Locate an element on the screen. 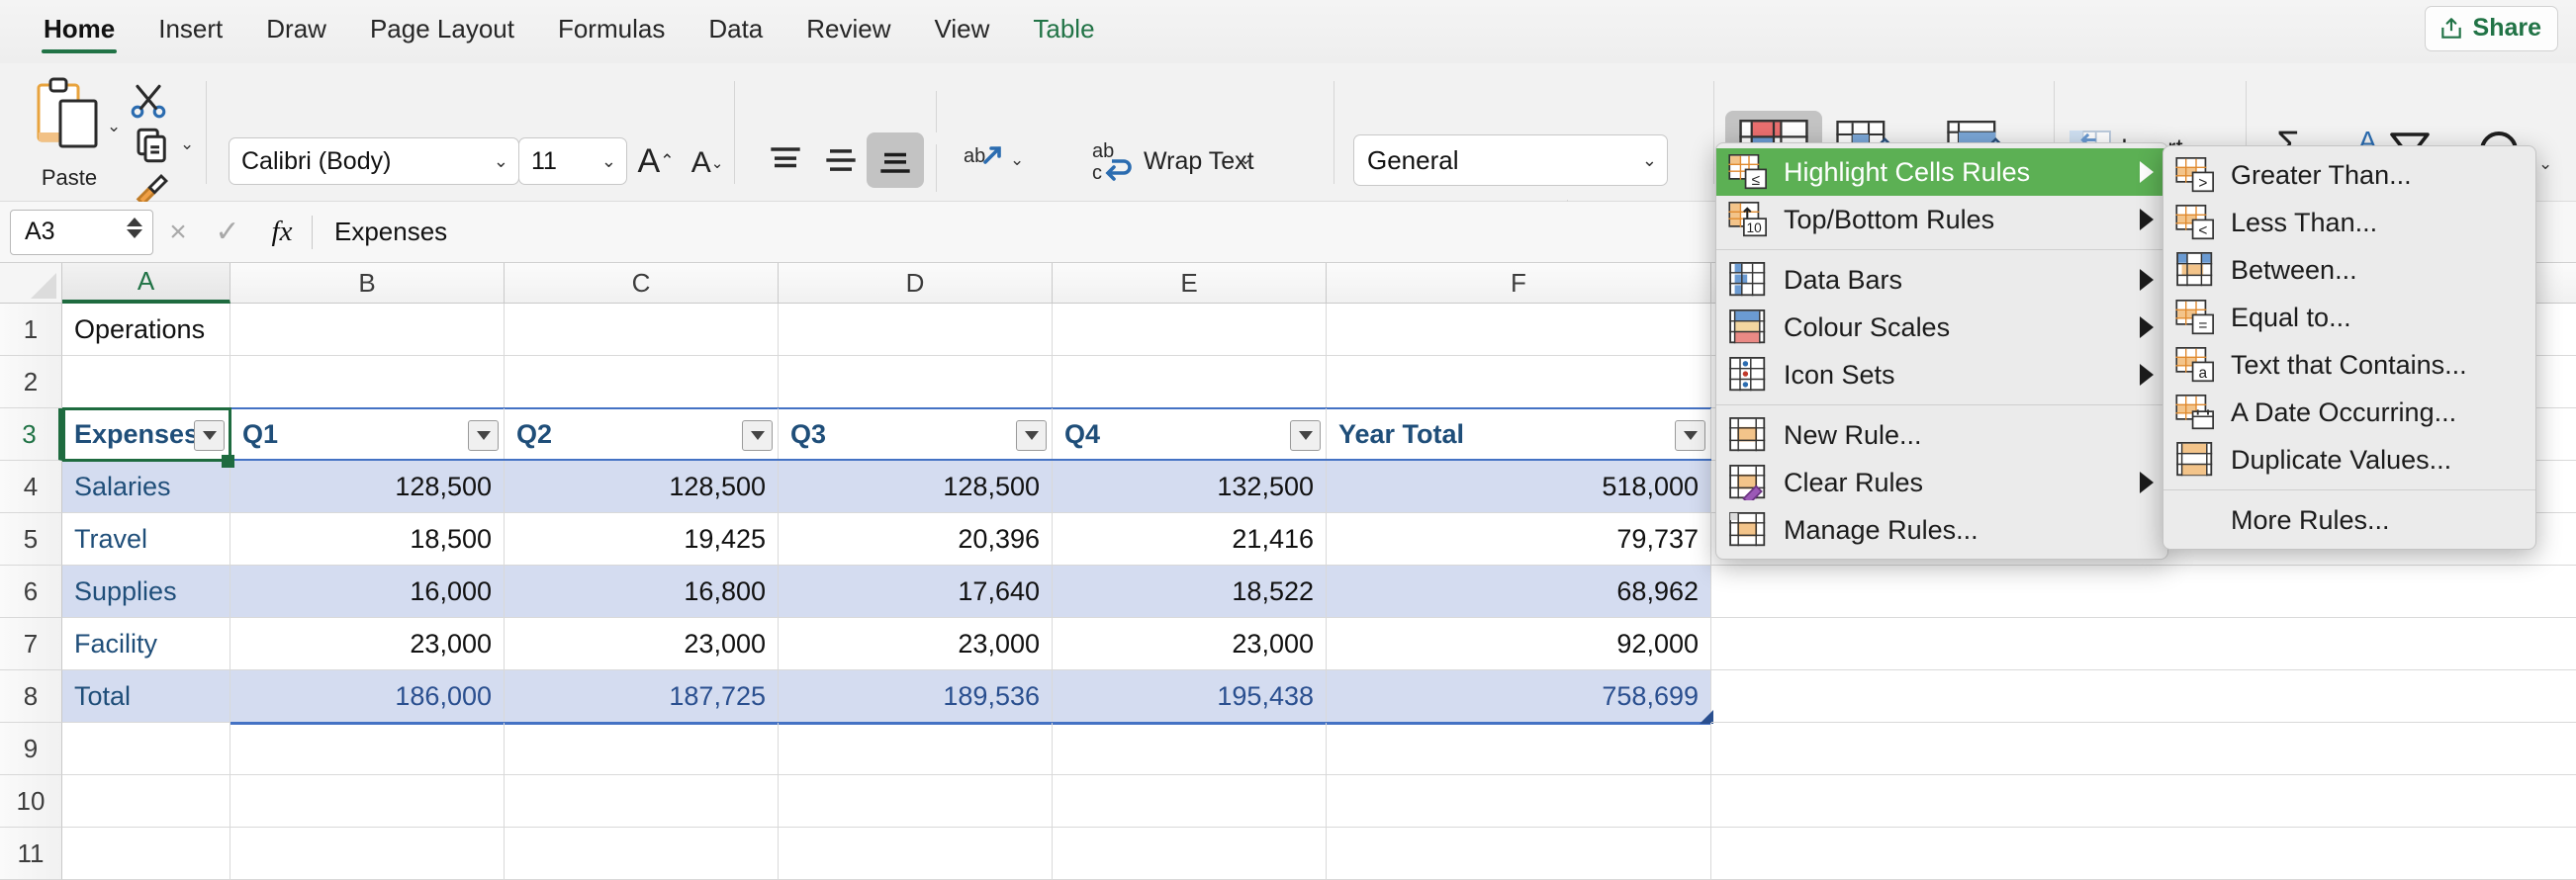 Image resolution: width=2576 pixels, height=880 pixels. column-header-A: A is located at coordinates (146, 283).